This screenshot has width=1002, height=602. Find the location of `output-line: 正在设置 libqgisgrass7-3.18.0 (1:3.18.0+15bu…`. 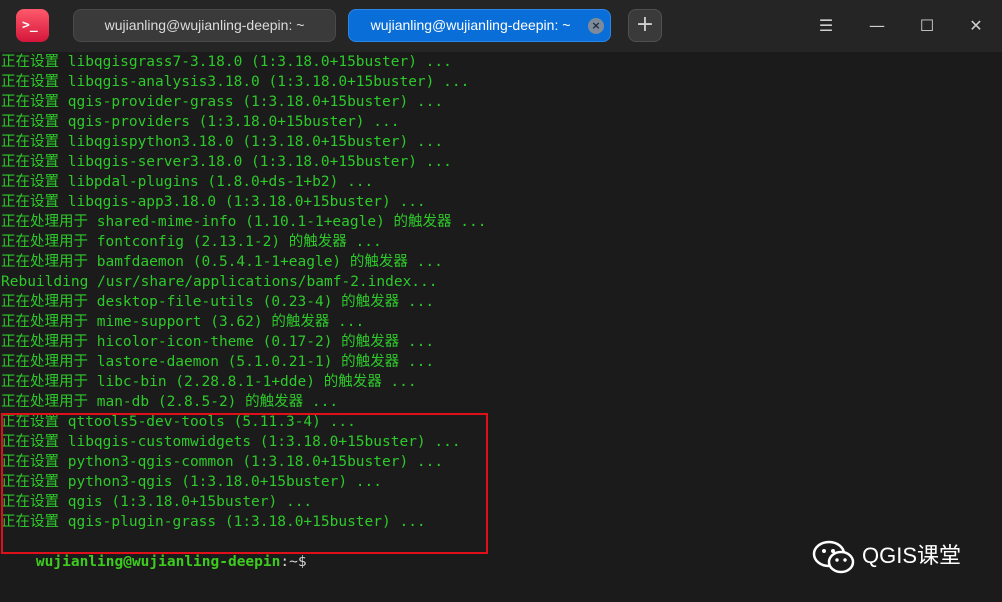

output-line: 正在设置 libqgisgrass7-3.18.0 (1:3.18.0+15bu… is located at coordinates (226, 62).